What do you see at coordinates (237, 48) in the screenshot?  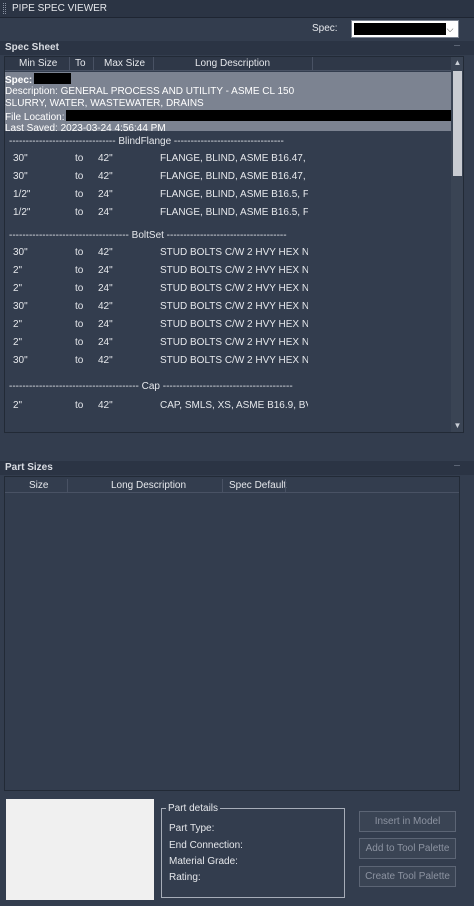 I see `spec-sheet-header: Spec Sheet` at bounding box center [237, 48].